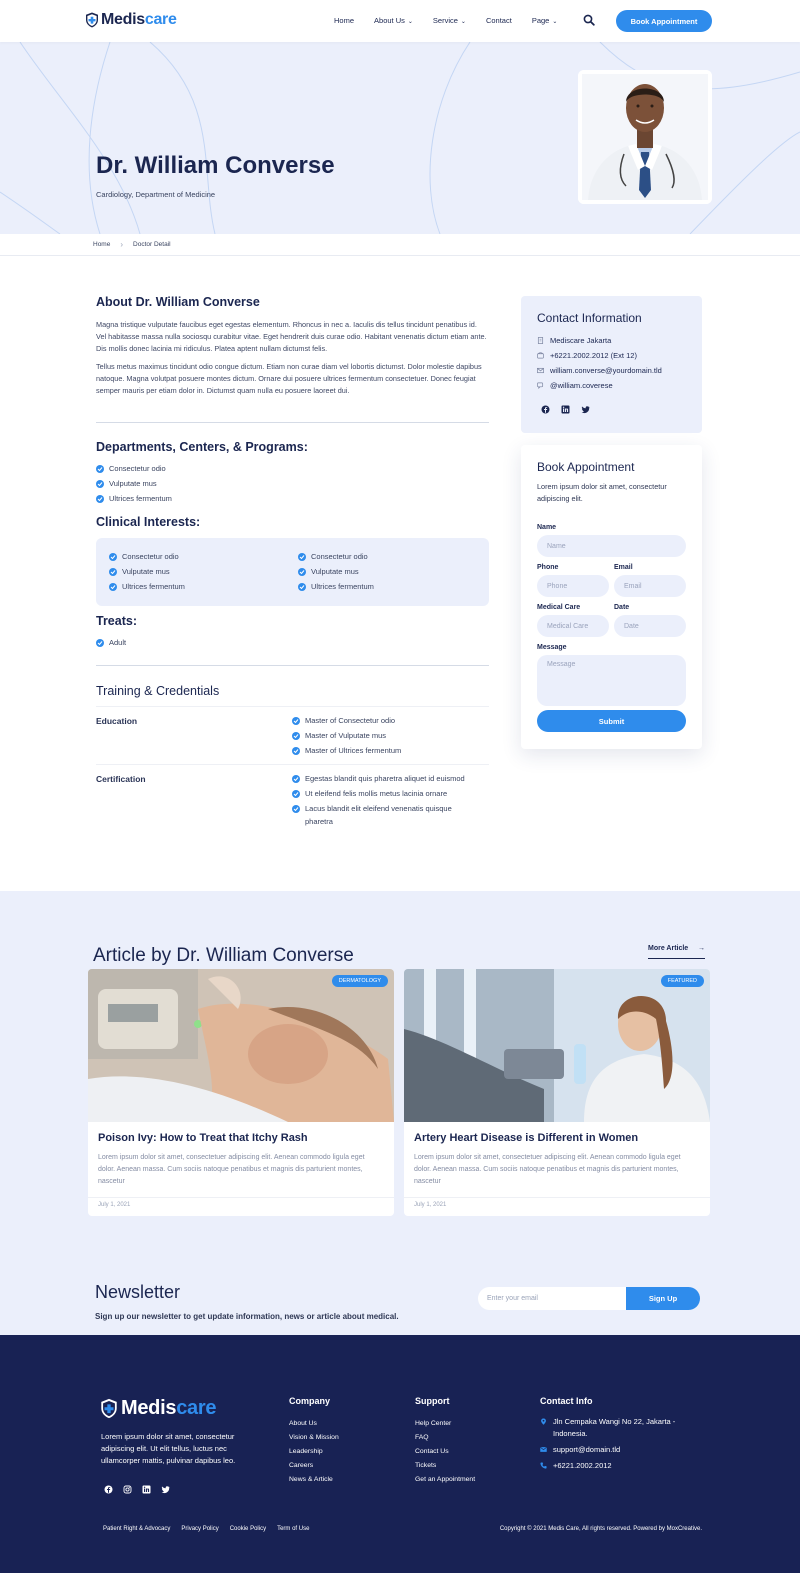 The width and height of the screenshot is (800, 1573). Describe the element at coordinates (445, 1424) in the screenshot. I see `footer-link: Help Center` at that location.